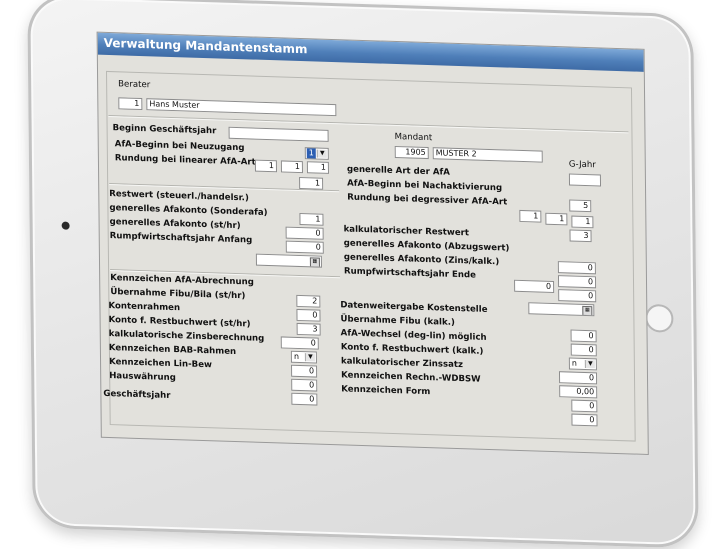 The width and height of the screenshot is (712, 549). Describe the element at coordinates (578, 378) in the screenshot. I see `zinssatz-field: 0` at that location.